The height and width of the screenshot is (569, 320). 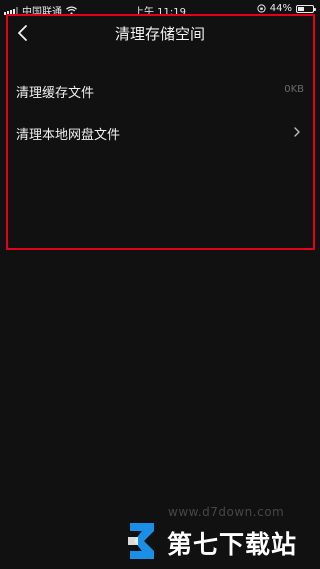 What do you see at coordinates (261, 8) in the screenshot?
I see `orientation-lock-icon` at bounding box center [261, 8].